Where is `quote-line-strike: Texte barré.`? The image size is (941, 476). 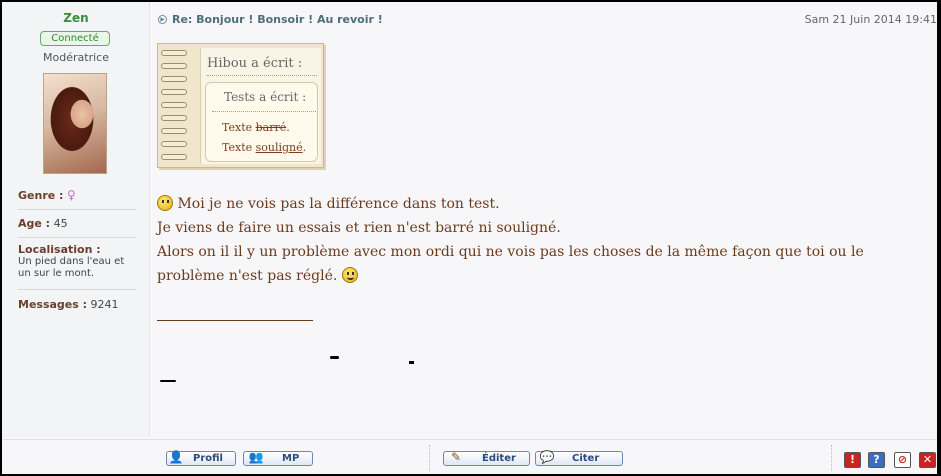
quote-line-strike: Texte barré. is located at coordinates (256, 127).